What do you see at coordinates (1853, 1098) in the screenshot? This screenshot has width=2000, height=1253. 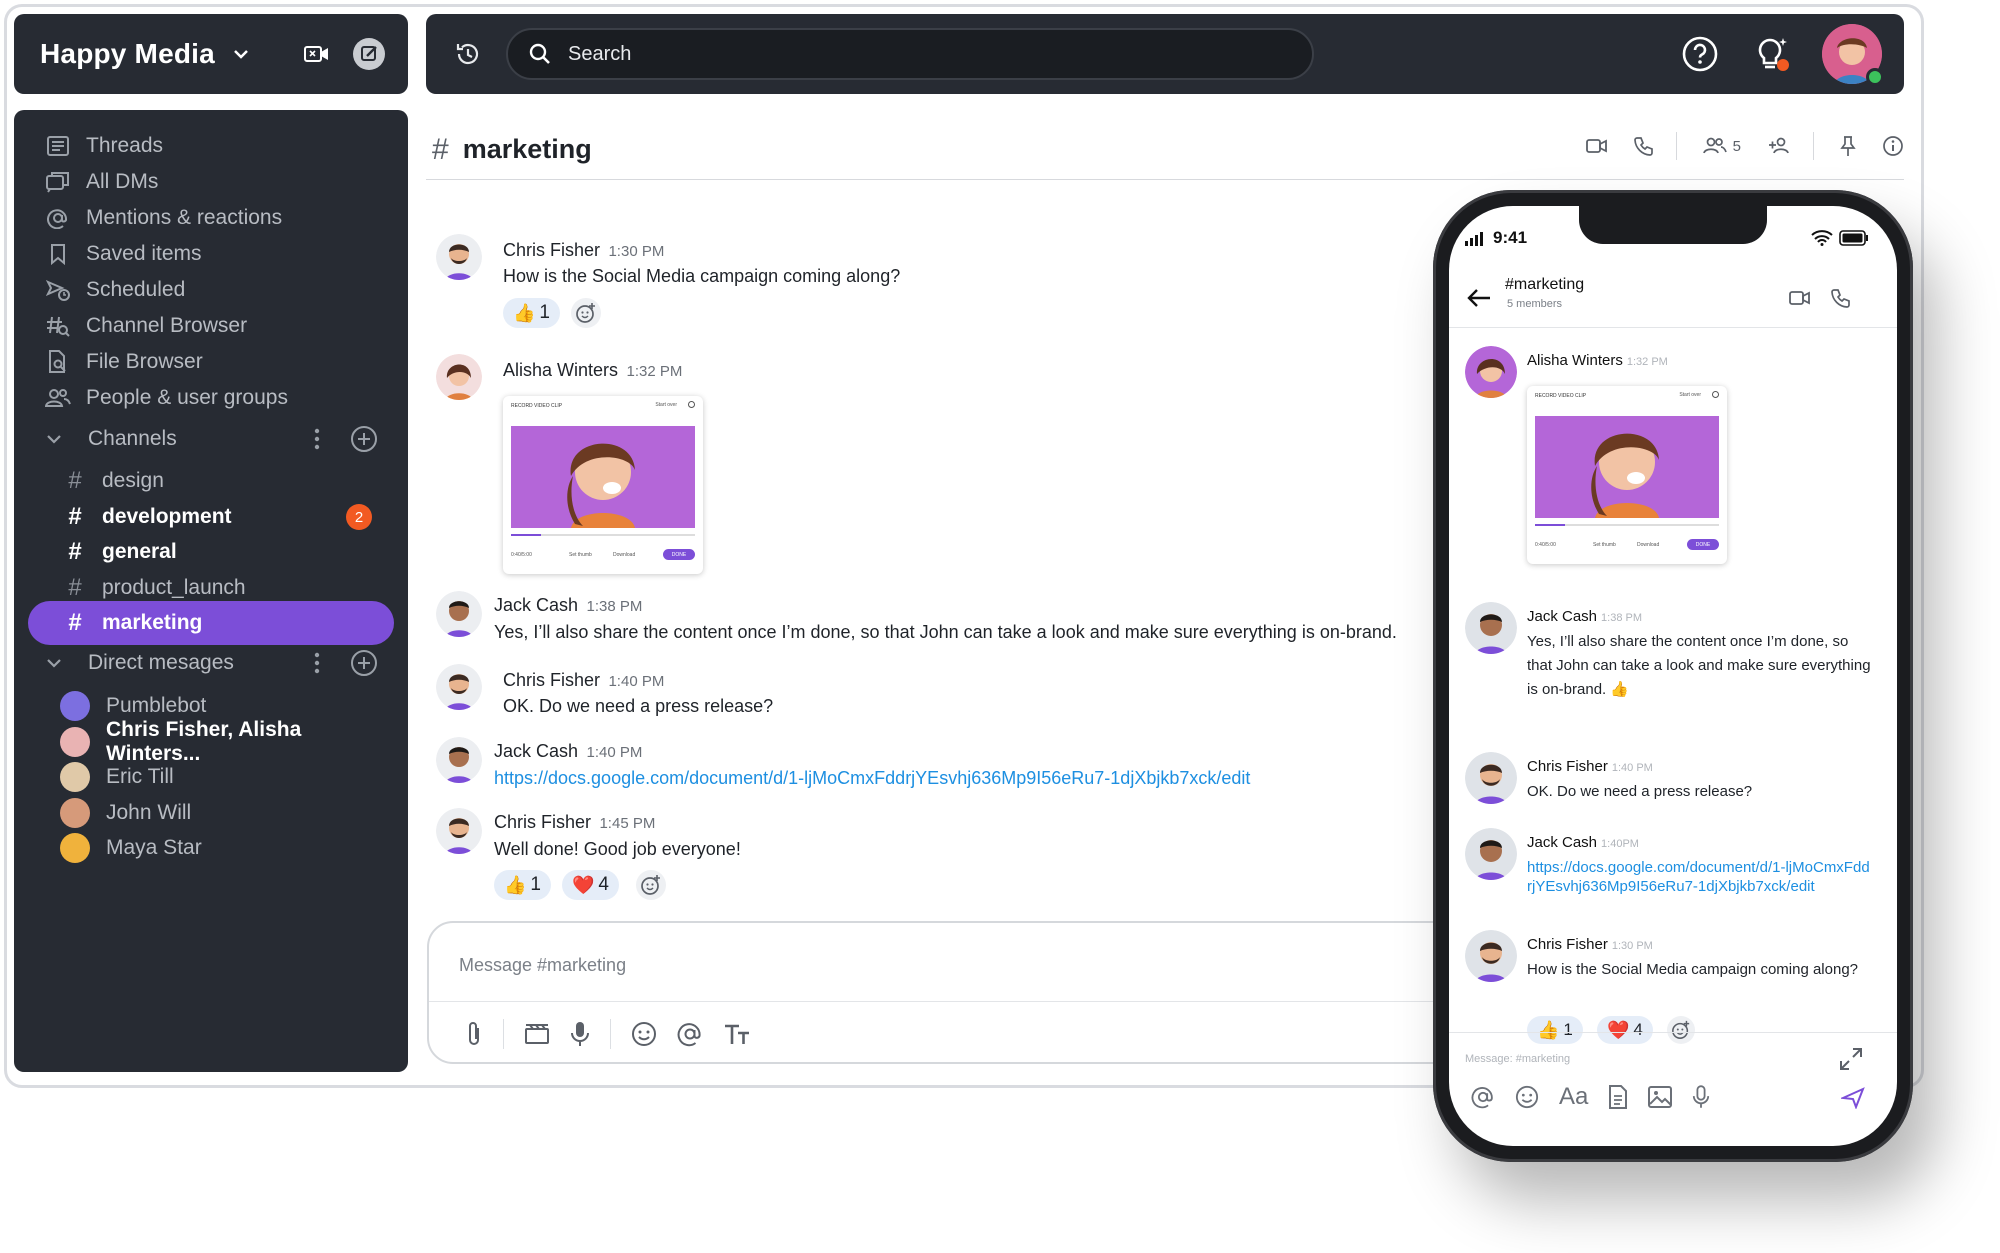 I see `send-icon` at bounding box center [1853, 1098].